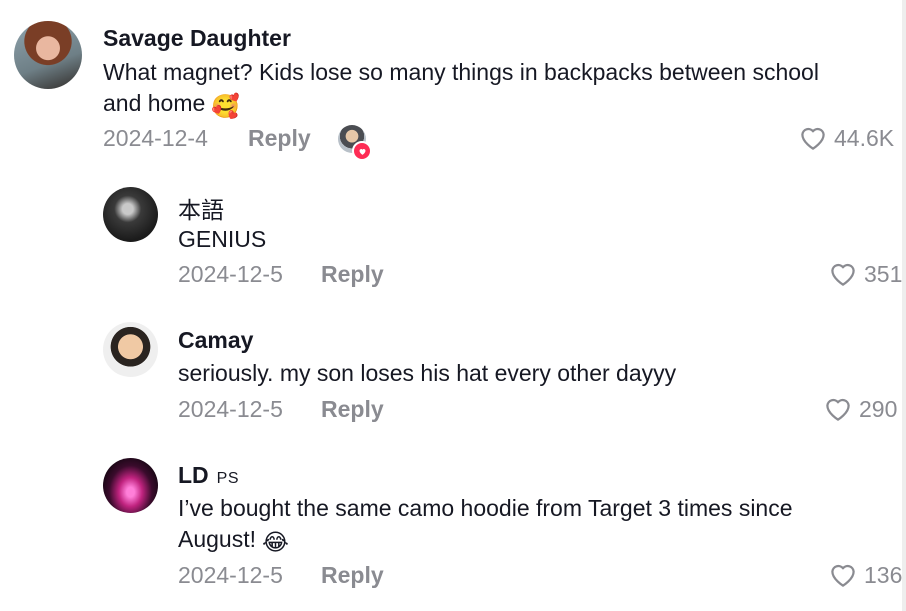 Image resolution: width=906 pixels, height=611 pixels. Describe the element at coordinates (878, 408) in the screenshot. I see `like-count: 290` at that location.